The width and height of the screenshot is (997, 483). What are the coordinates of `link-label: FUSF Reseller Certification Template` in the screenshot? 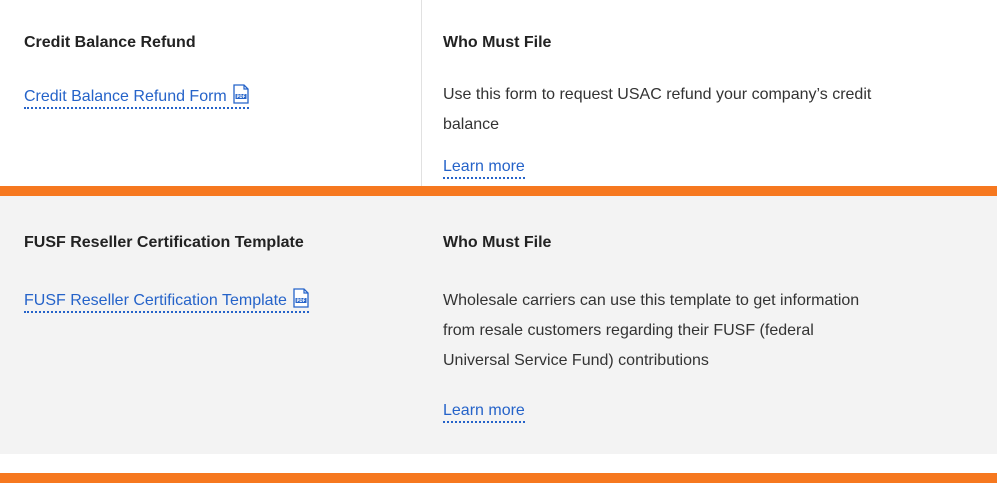 It's located at (155, 300).